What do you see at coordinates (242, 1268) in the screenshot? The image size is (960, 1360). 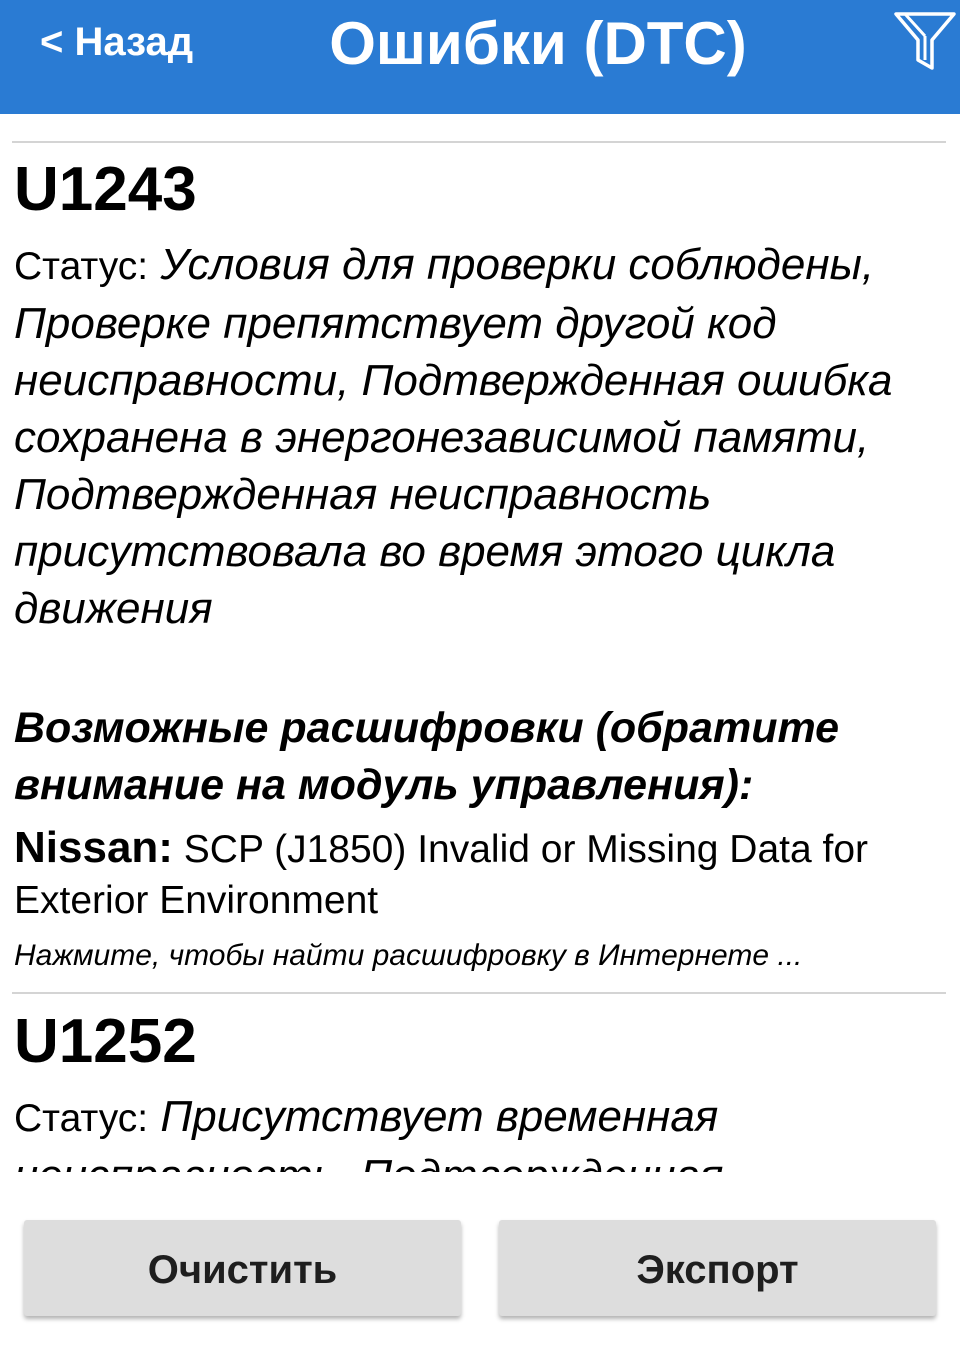 I see `clear-button: Очистить` at bounding box center [242, 1268].